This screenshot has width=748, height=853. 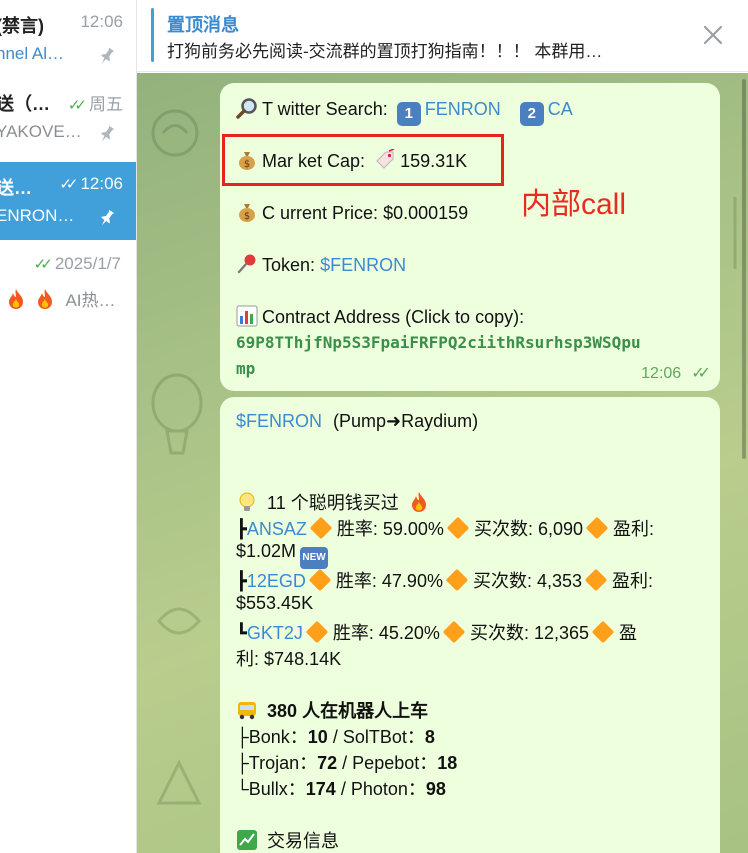 I want to click on pinned-title: 置顶消息, so click(x=203, y=25).